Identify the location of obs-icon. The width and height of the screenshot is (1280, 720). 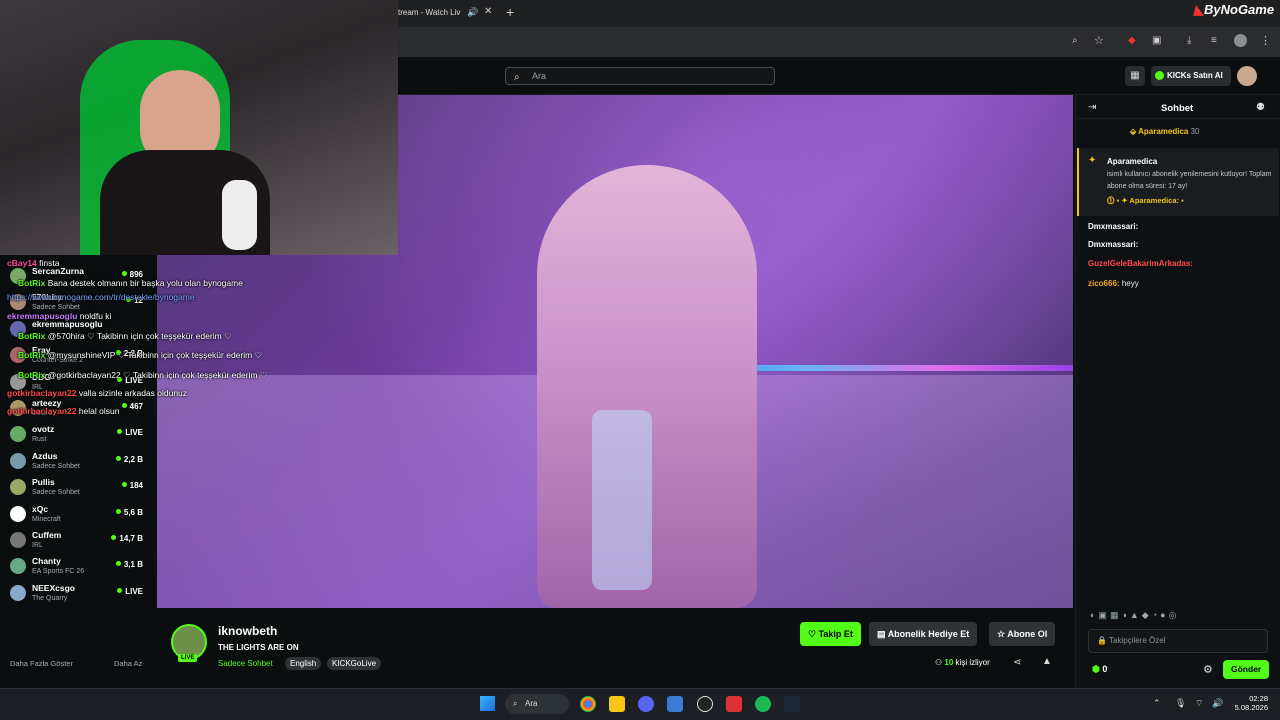
(705, 704).